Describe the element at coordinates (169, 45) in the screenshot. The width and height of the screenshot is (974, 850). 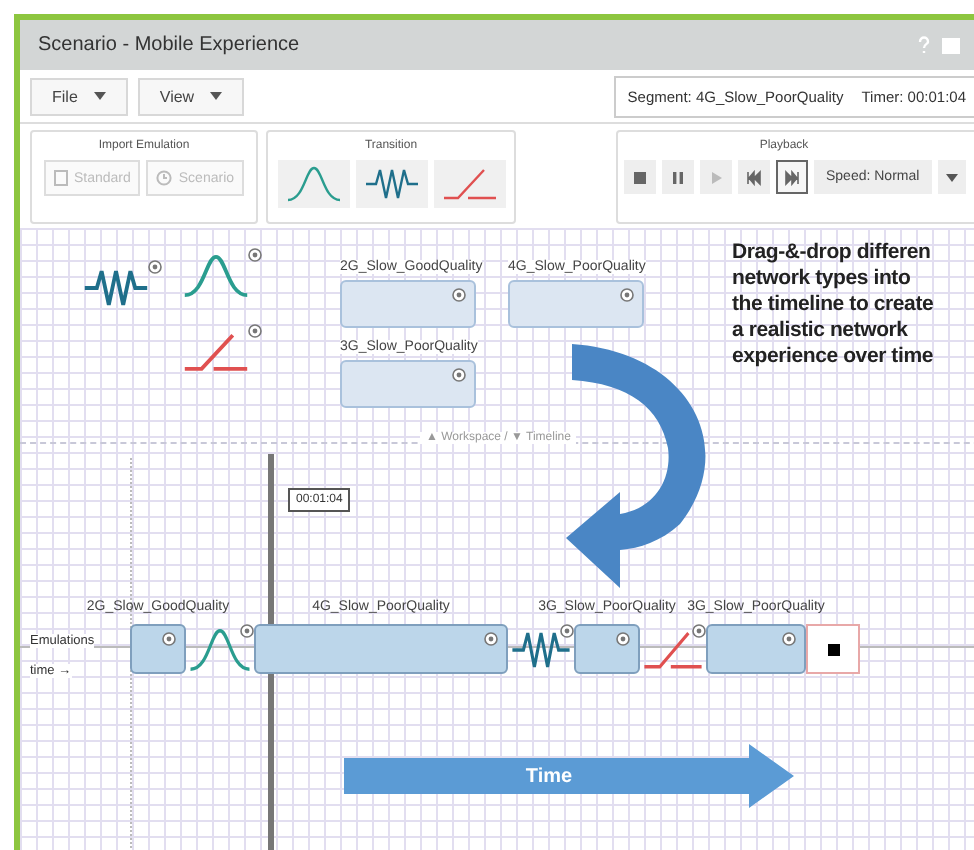
I see `window-title: Scenario - Mobile Experience` at that location.